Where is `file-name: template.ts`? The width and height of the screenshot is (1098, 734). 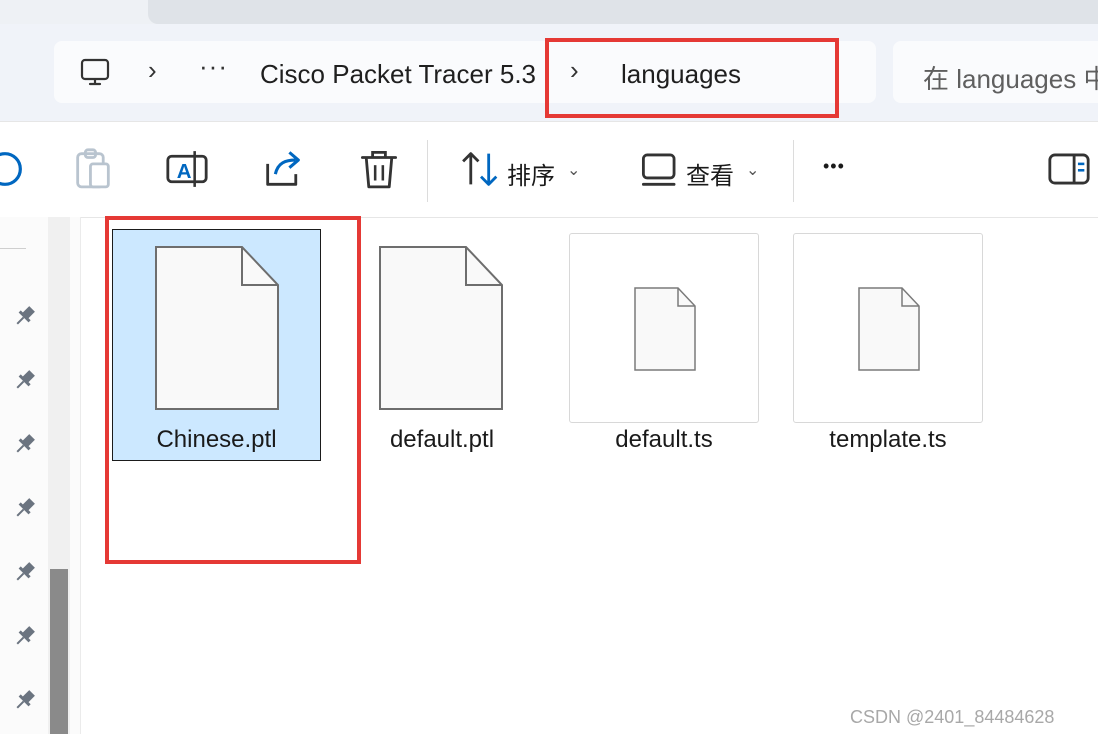 file-name: template.ts is located at coordinates (888, 439).